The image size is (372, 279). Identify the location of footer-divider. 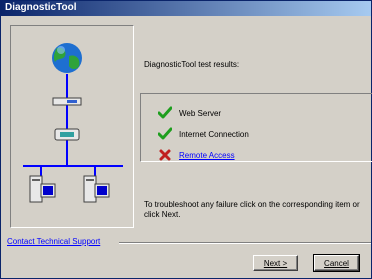
(245, 243).